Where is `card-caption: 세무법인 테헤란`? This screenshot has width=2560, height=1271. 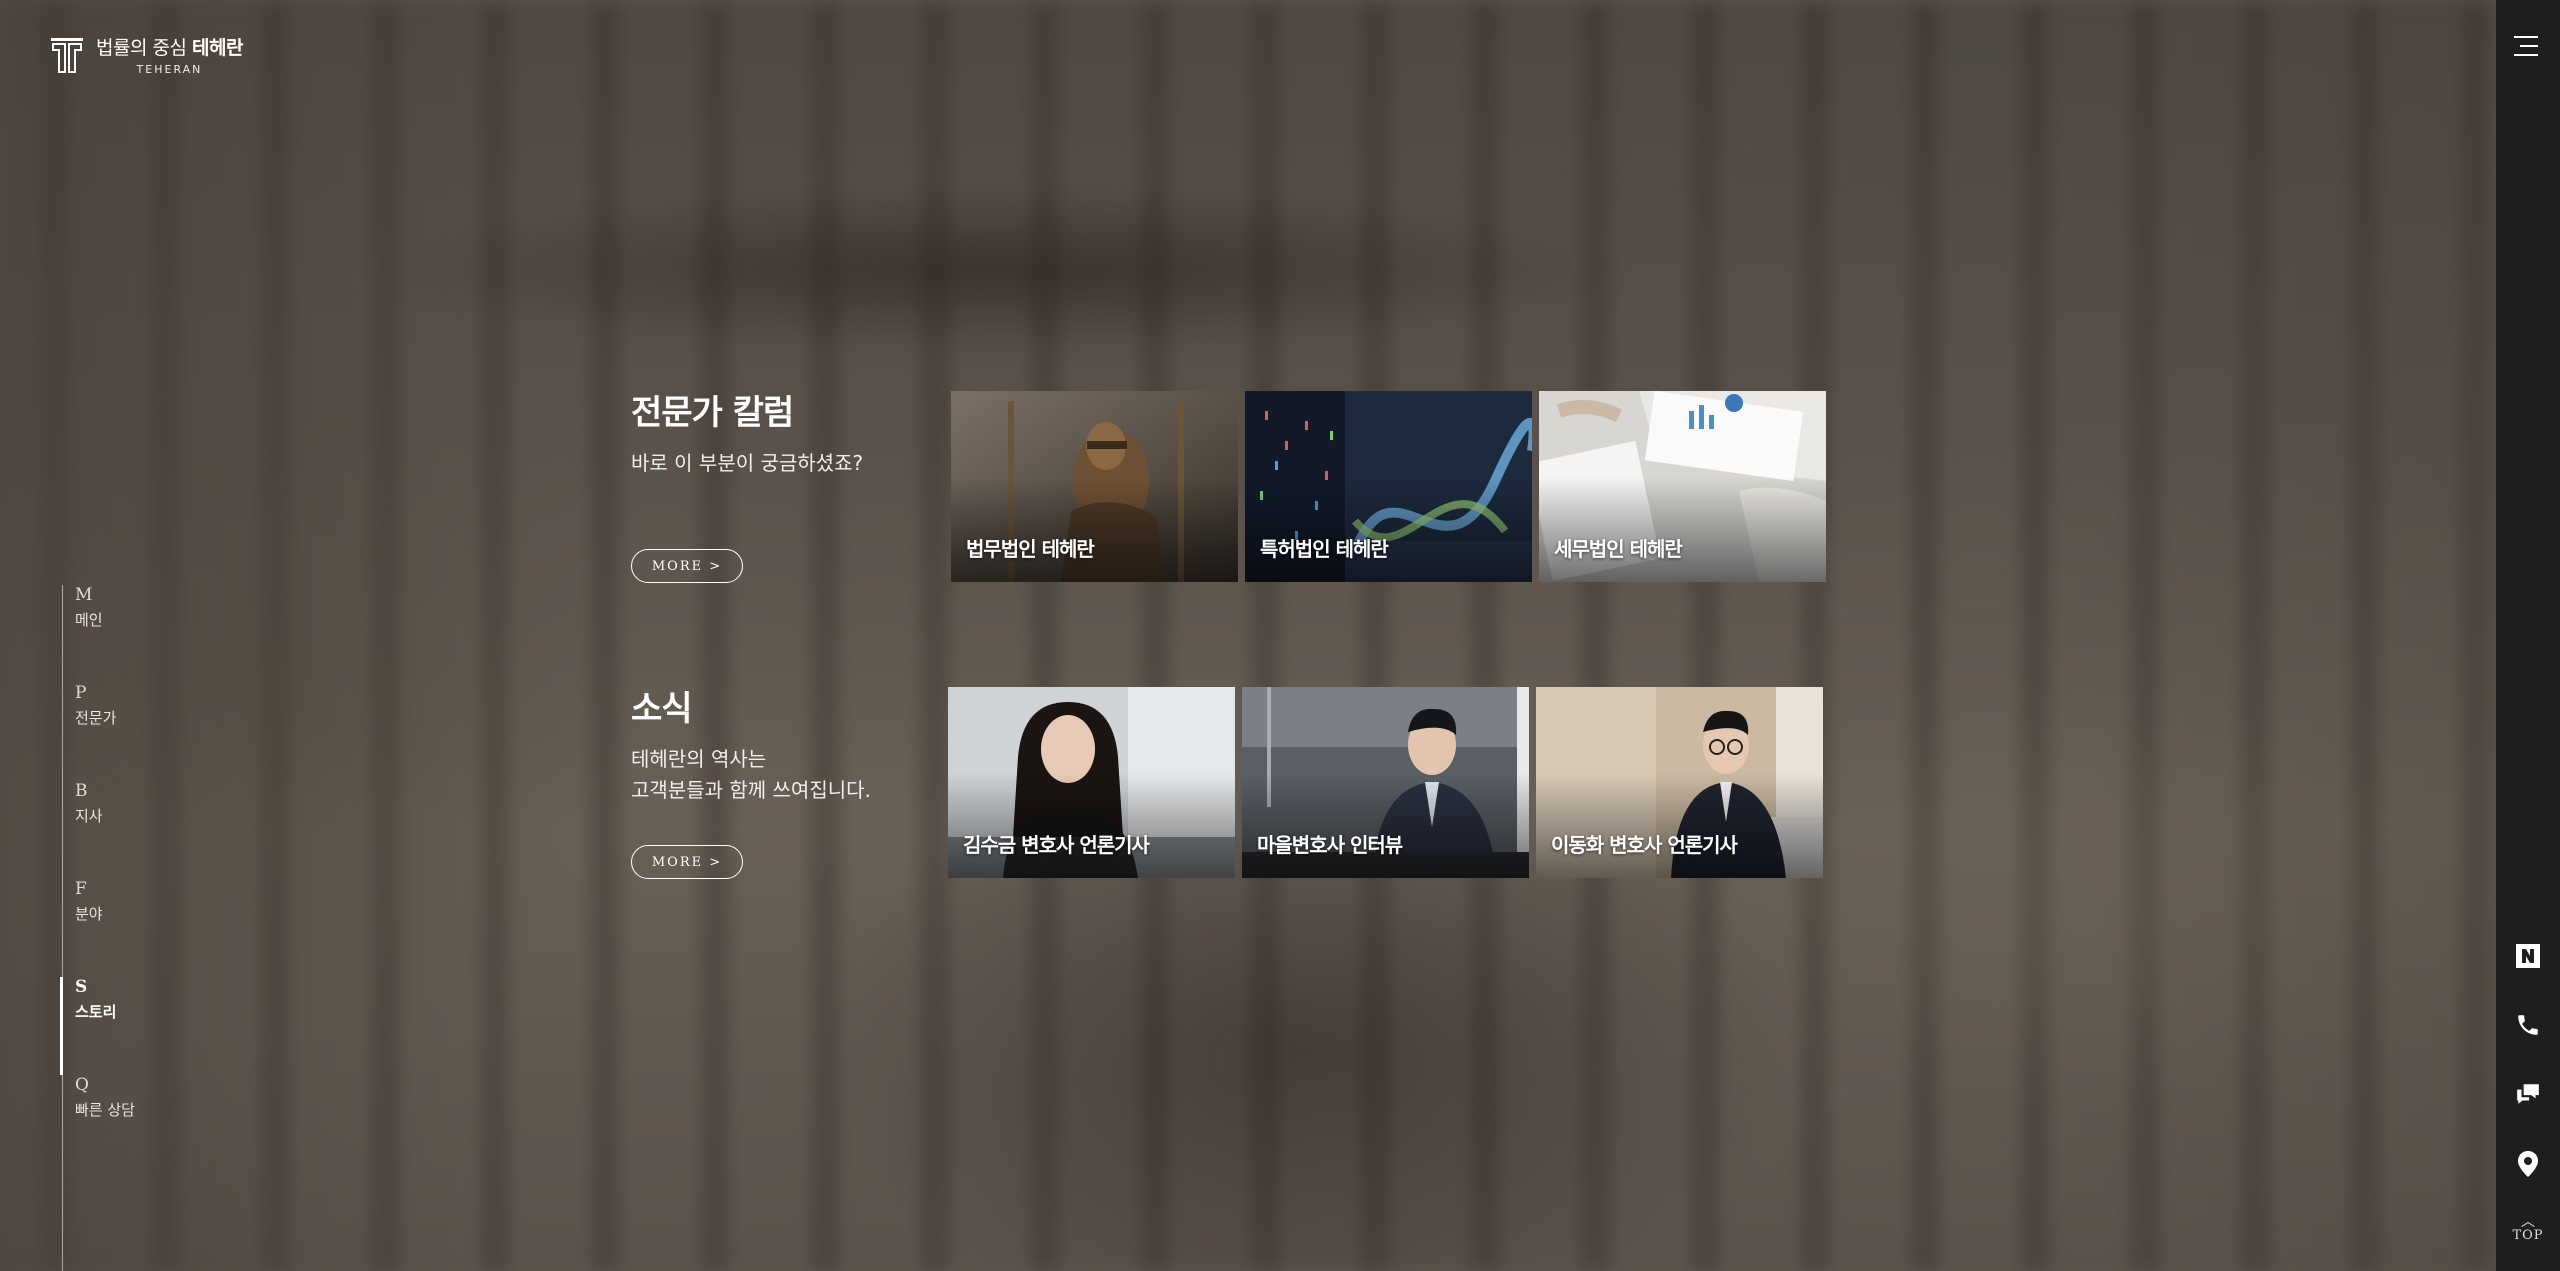
card-caption: 세무법인 테헤란 is located at coordinates (1618, 549).